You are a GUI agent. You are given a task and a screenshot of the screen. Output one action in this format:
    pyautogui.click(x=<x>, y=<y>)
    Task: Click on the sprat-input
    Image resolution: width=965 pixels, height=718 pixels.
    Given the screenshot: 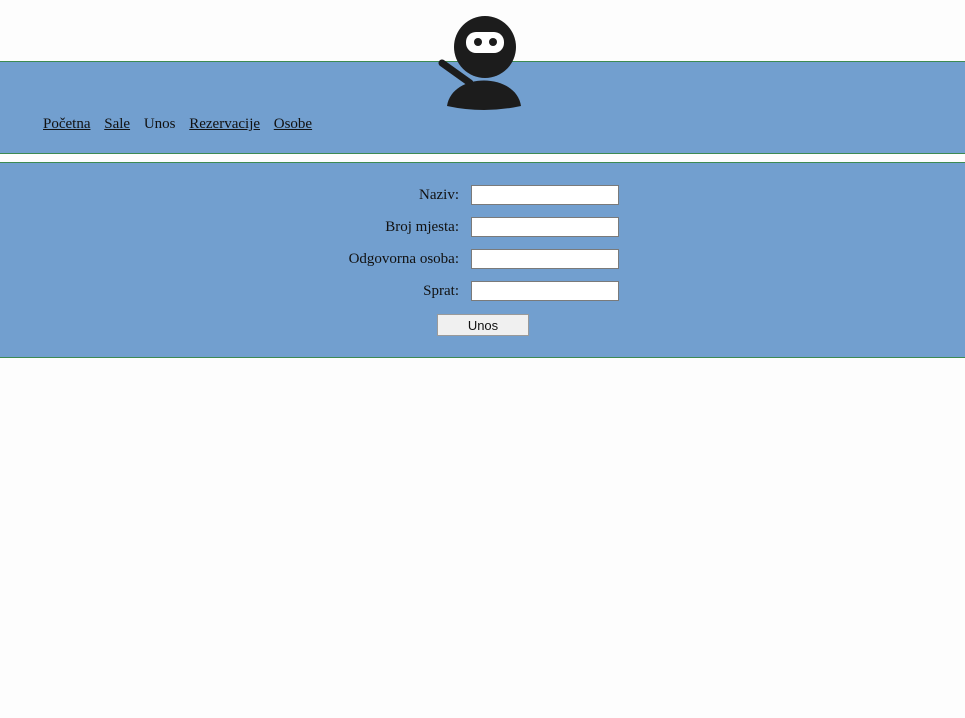 What is the action you would take?
    pyautogui.click(x=545, y=291)
    